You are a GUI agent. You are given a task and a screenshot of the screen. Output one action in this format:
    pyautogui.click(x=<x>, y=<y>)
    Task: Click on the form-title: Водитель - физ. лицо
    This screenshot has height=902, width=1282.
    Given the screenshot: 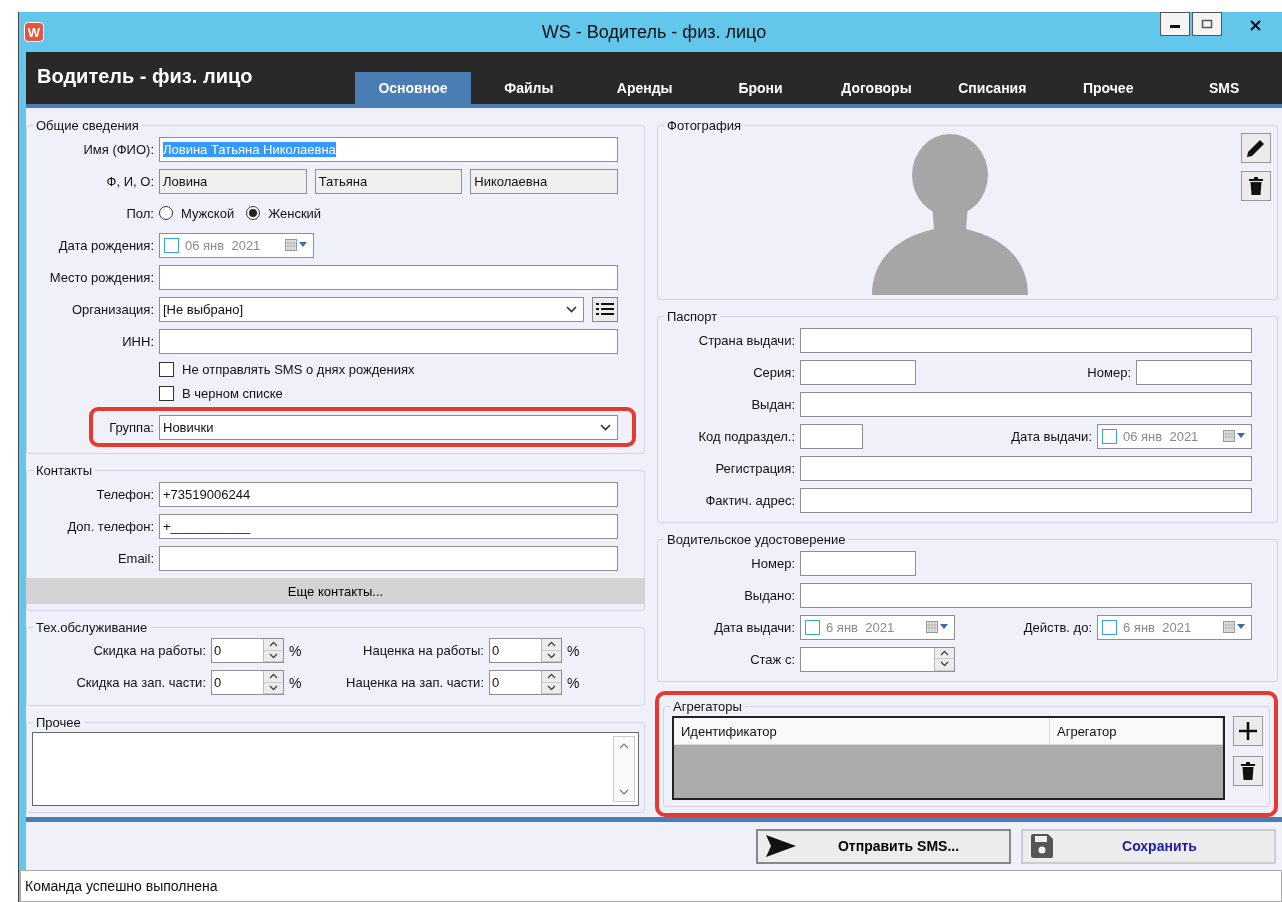 What is the action you would take?
    pyautogui.click(x=145, y=76)
    